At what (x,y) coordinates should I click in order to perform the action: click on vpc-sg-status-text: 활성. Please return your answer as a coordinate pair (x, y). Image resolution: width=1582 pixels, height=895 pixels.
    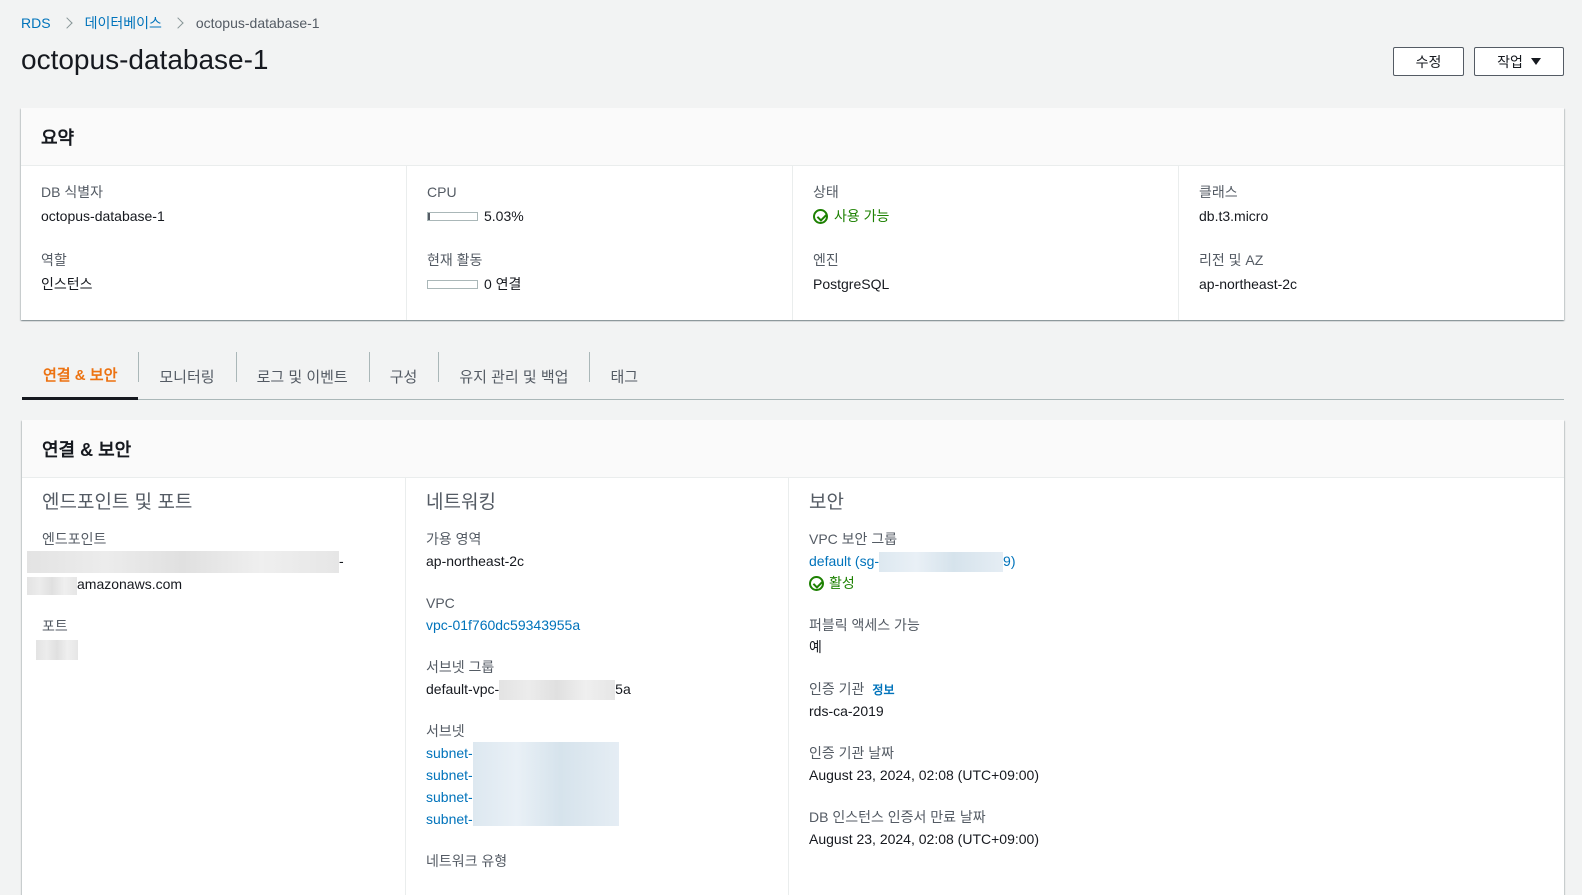
    Looking at the image, I should click on (842, 583).